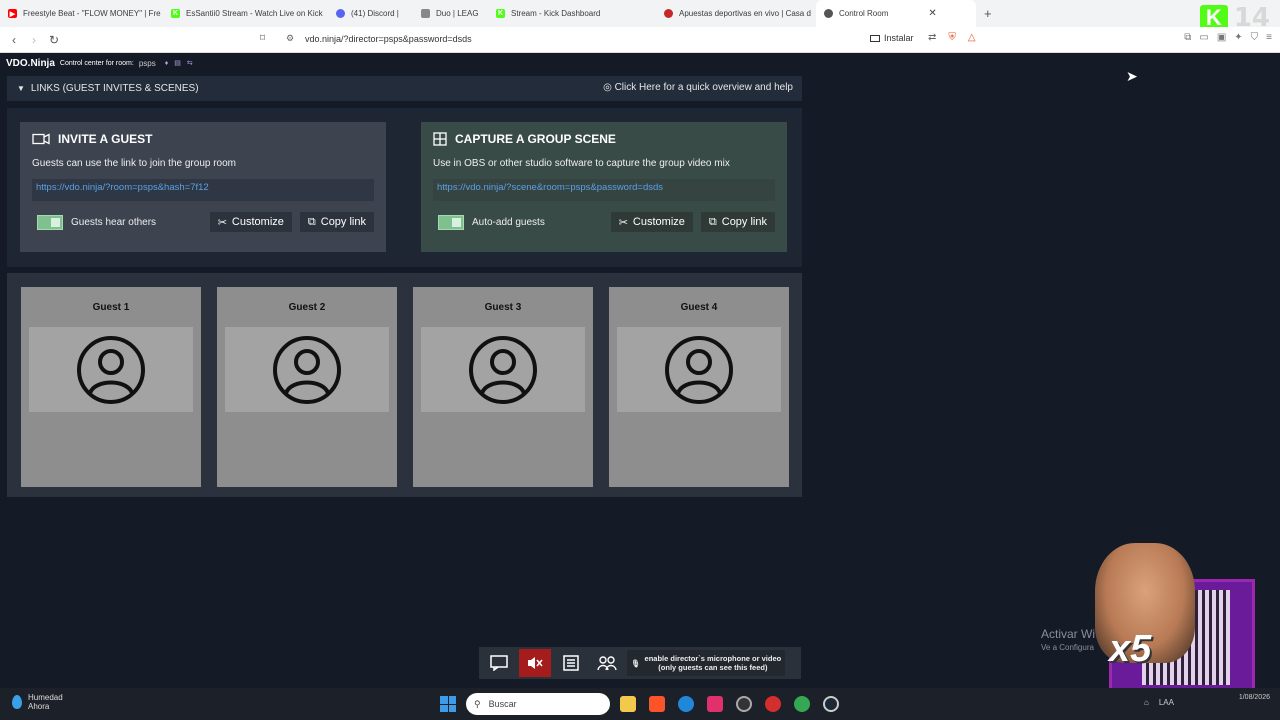 This screenshot has width=1280, height=720. What do you see at coordinates (370, 13) in the screenshot?
I see `browser-tab: (41) Discord |` at bounding box center [370, 13].